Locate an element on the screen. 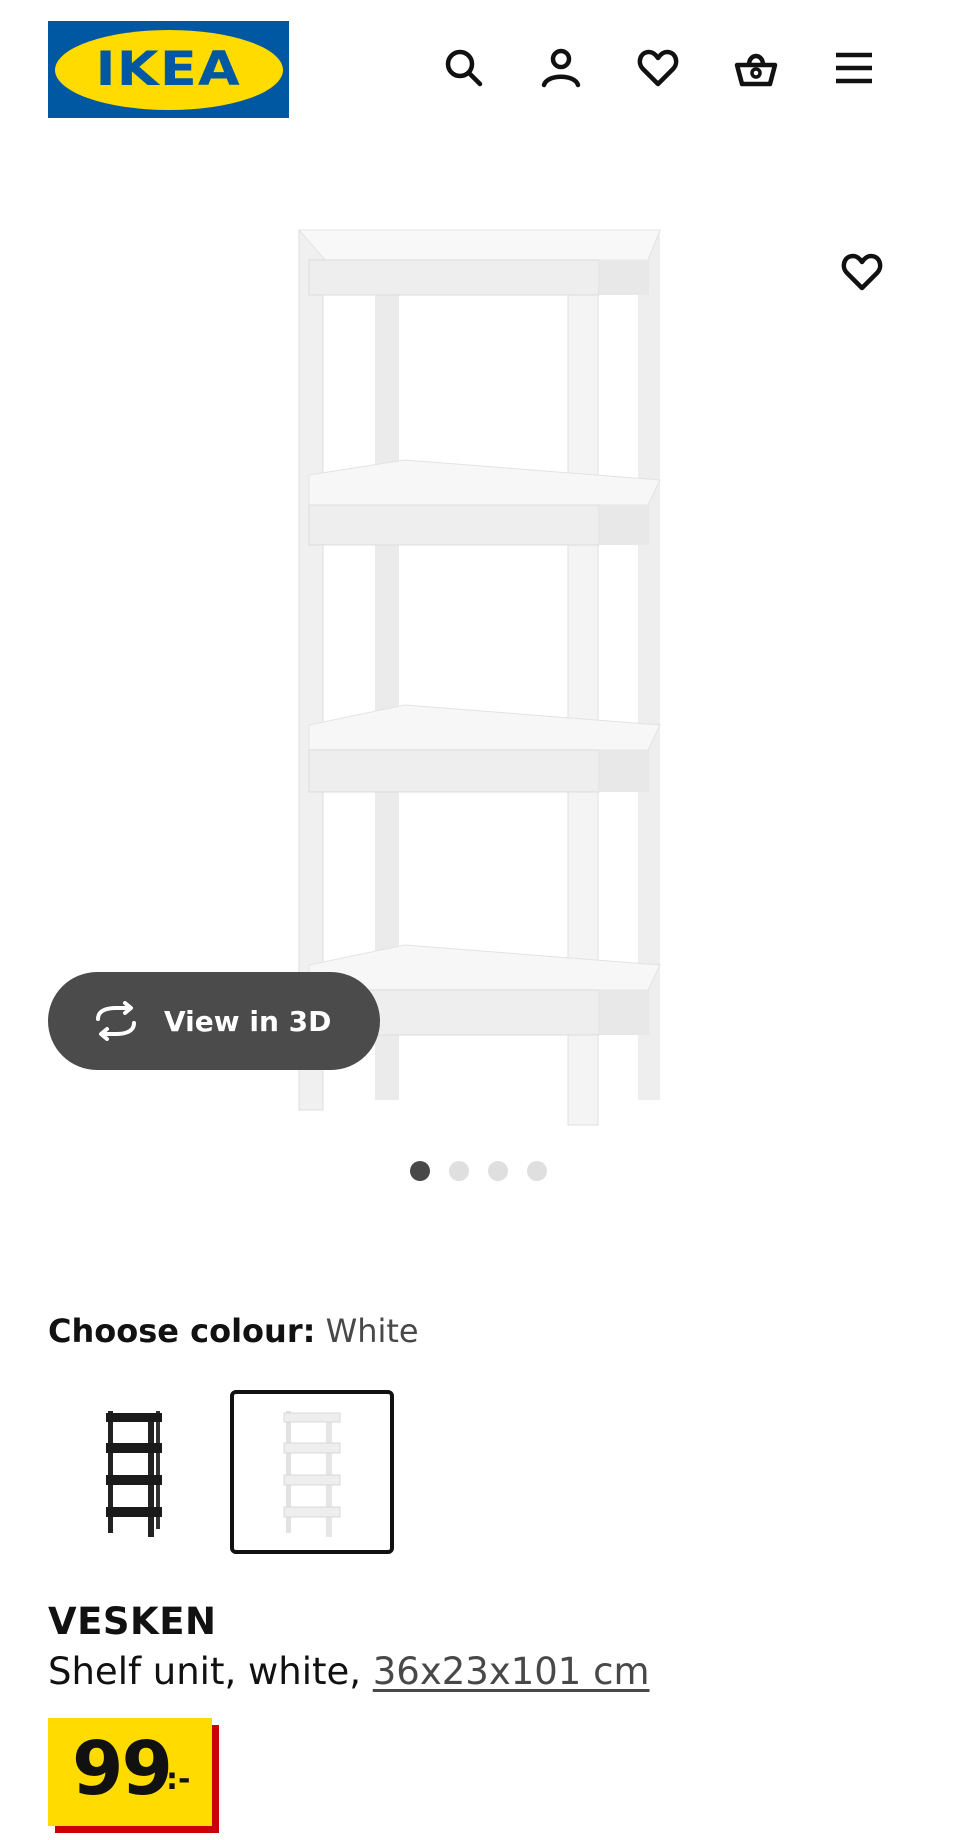 The image size is (960, 1840). cart-button is located at coordinates (756, 68).